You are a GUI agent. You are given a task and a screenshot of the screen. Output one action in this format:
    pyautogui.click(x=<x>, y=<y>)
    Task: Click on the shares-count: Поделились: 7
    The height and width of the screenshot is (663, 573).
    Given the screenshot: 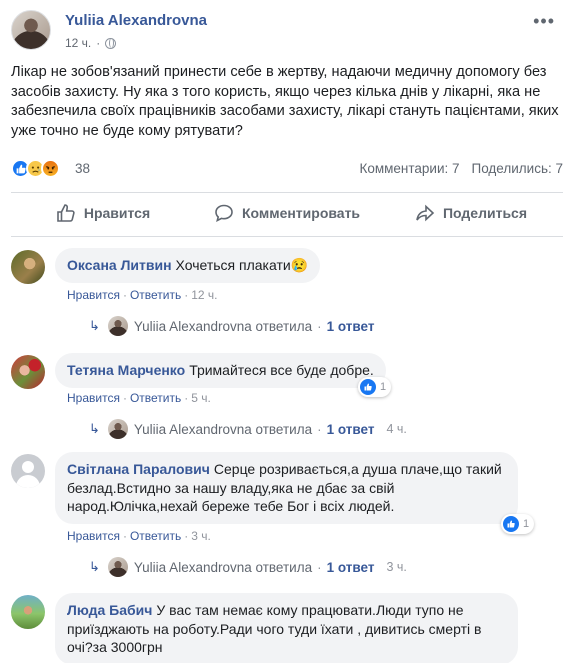 What is the action you would take?
    pyautogui.click(x=517, y=168)
    